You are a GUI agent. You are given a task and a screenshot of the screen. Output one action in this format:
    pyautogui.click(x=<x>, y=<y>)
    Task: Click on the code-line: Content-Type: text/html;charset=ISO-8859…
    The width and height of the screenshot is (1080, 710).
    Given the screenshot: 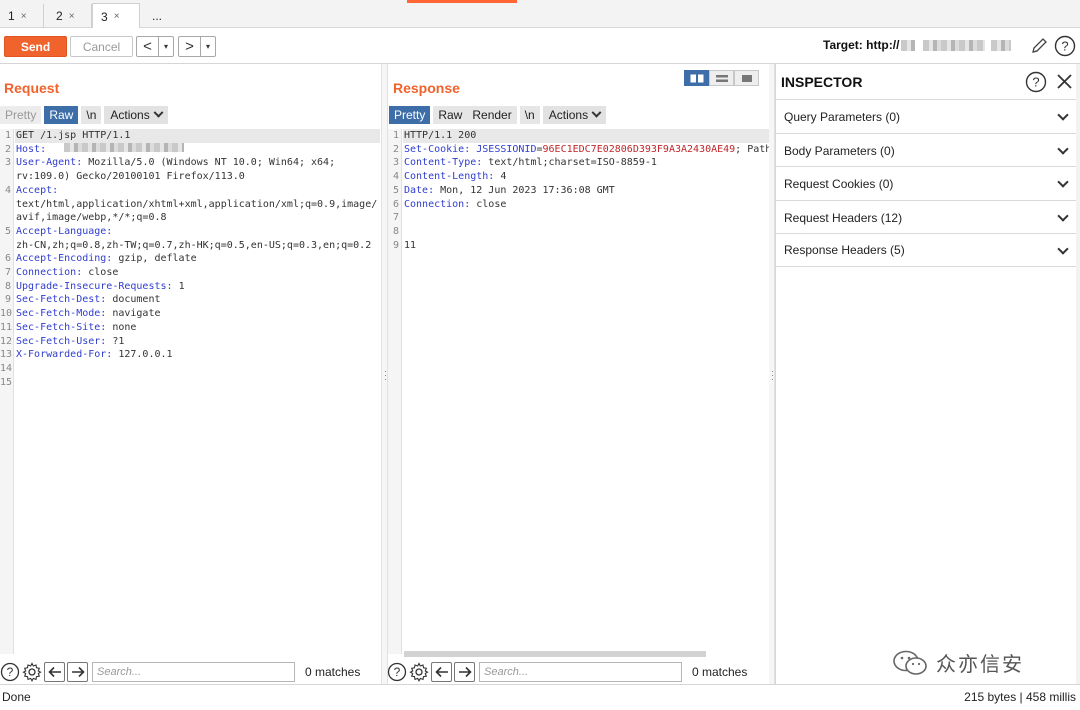 What is the action you would take?
    pyautogui.click(x=586, y=163)
    